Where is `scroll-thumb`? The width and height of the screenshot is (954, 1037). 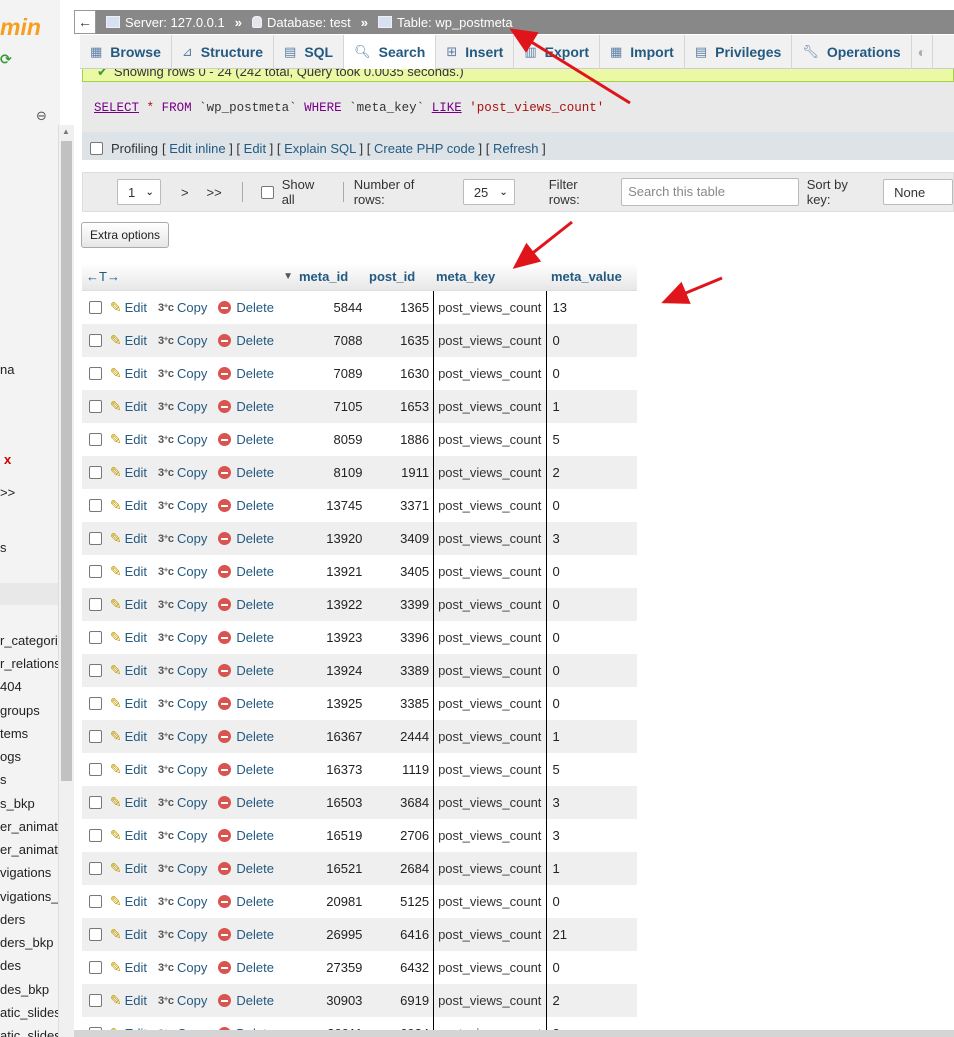 scroll-thumb is located at coordinates (66, 461).